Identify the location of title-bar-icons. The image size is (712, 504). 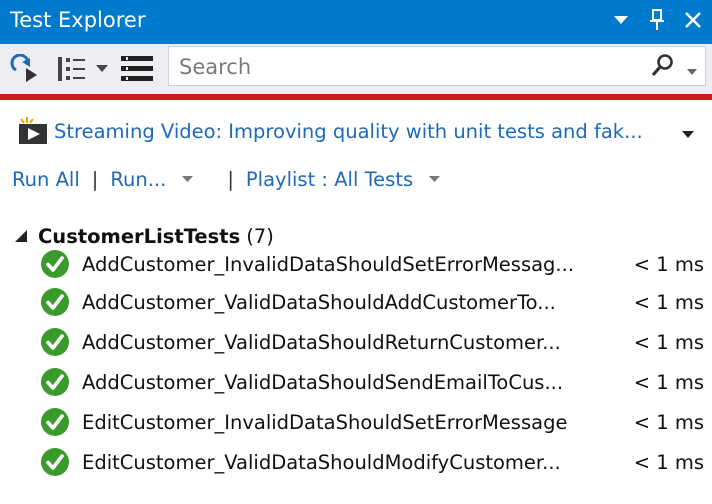
(657, 20).